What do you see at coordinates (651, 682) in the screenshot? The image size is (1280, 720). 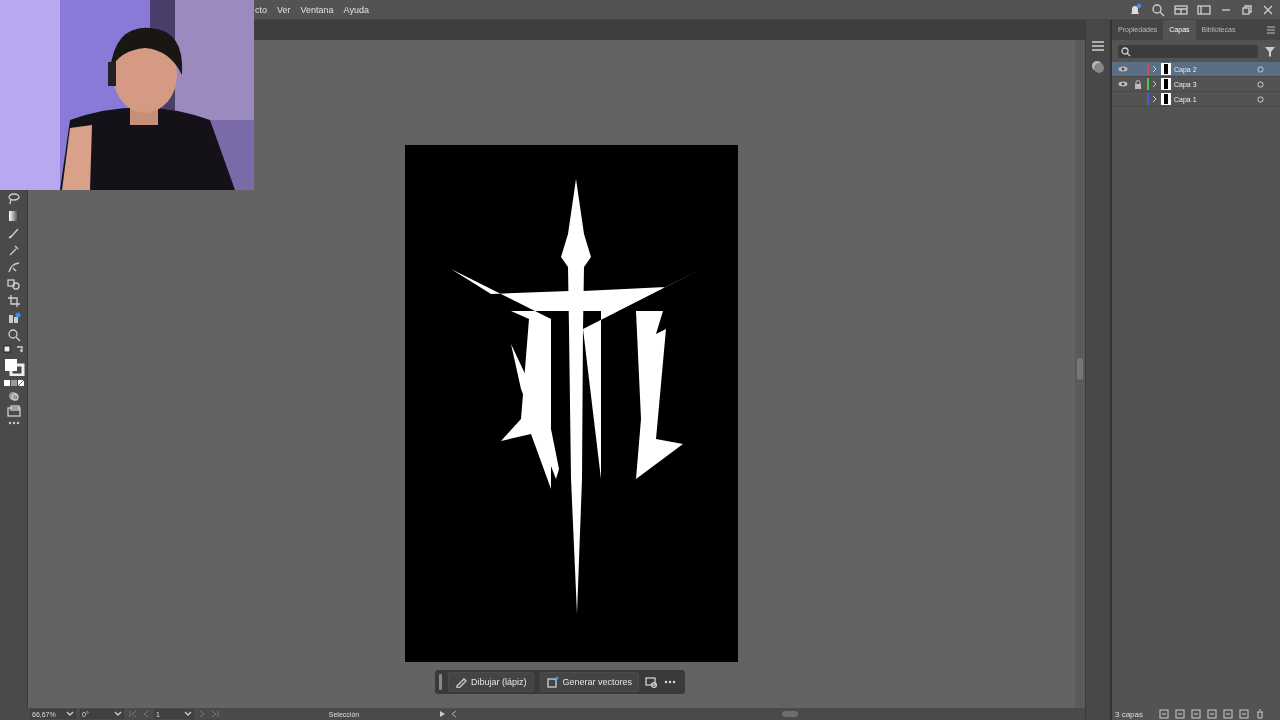 I see `image-trace-icon` at bounding box center [651, 682].